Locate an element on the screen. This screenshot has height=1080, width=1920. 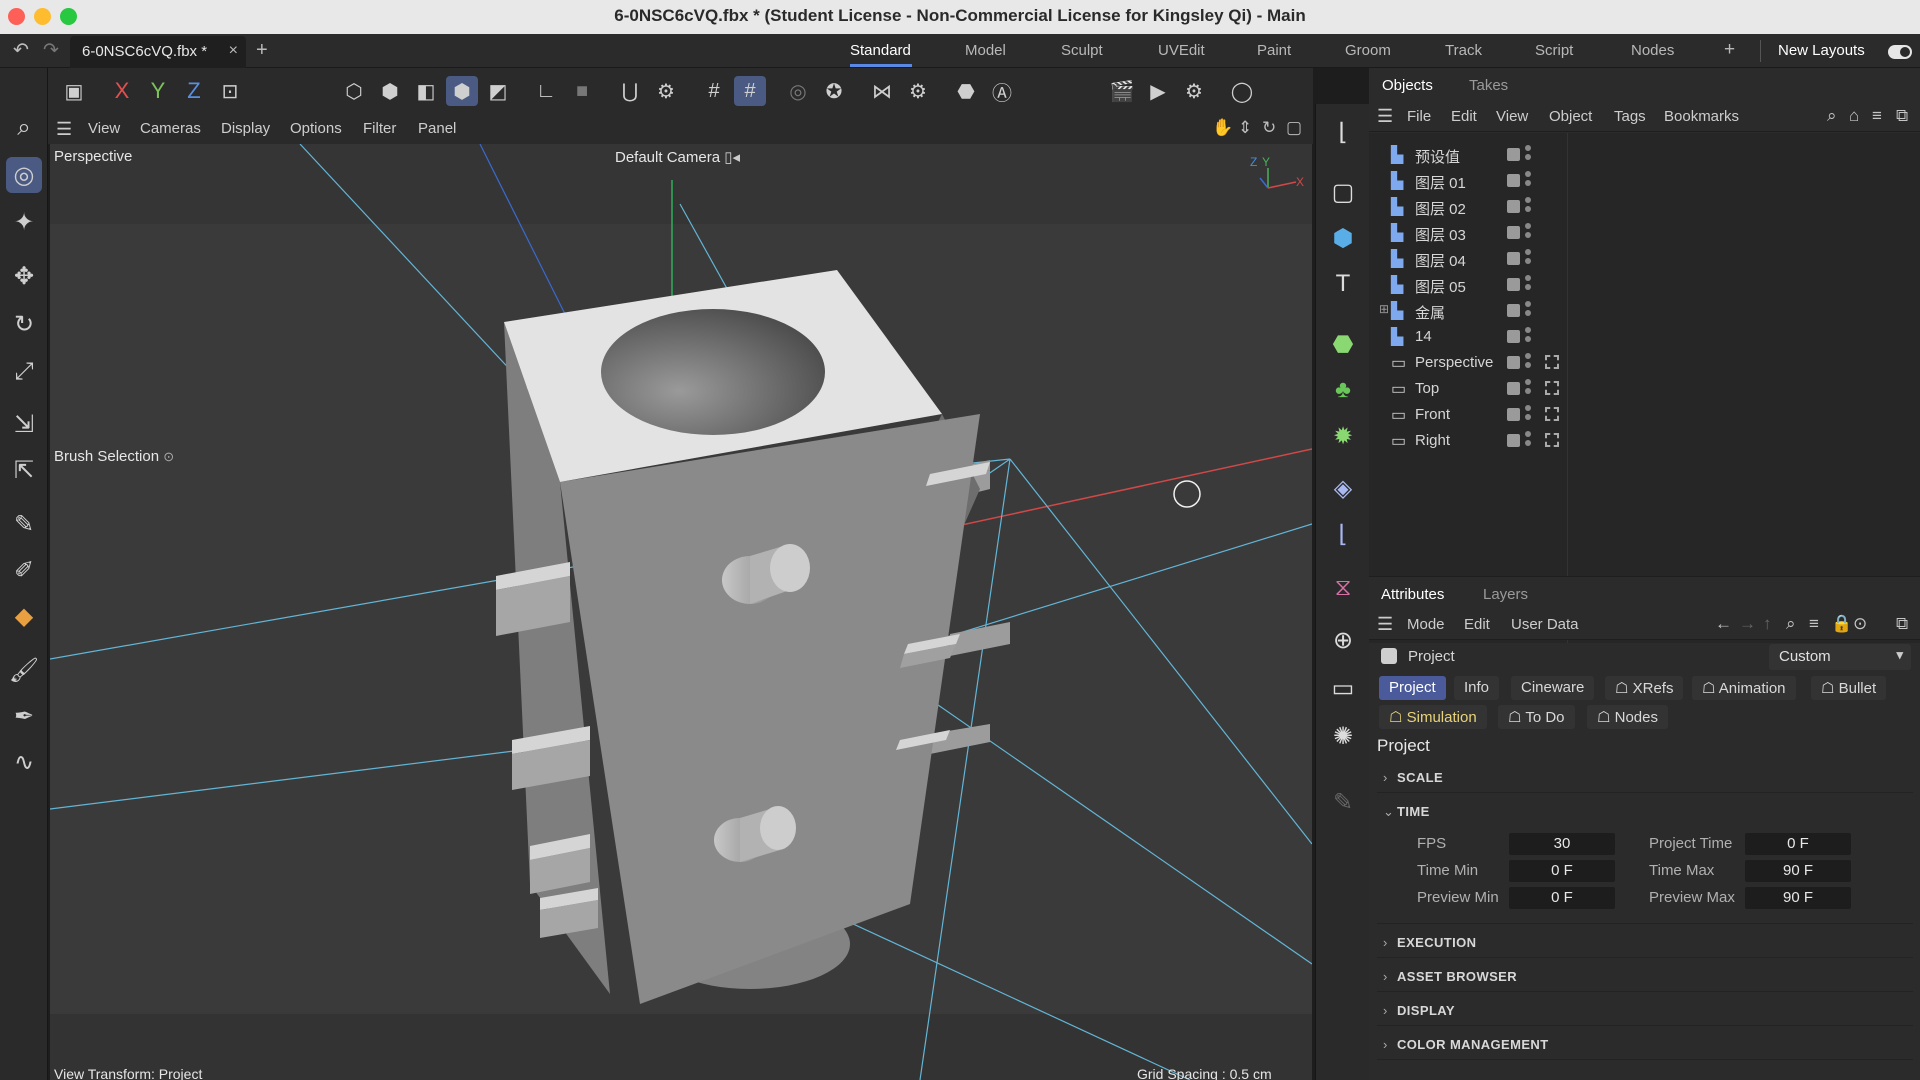
list-item: ▙ 预设值 is located at coordinates (1644, 155).